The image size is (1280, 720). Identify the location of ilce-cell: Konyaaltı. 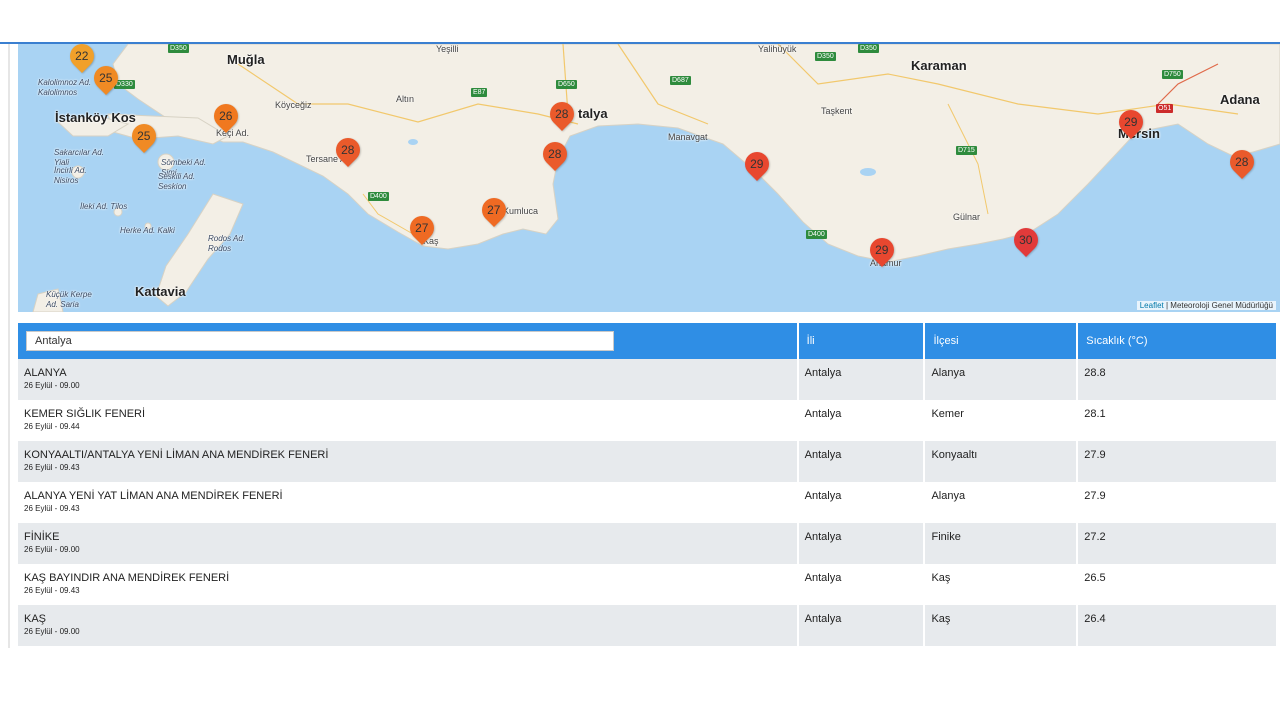
(1001, 461).